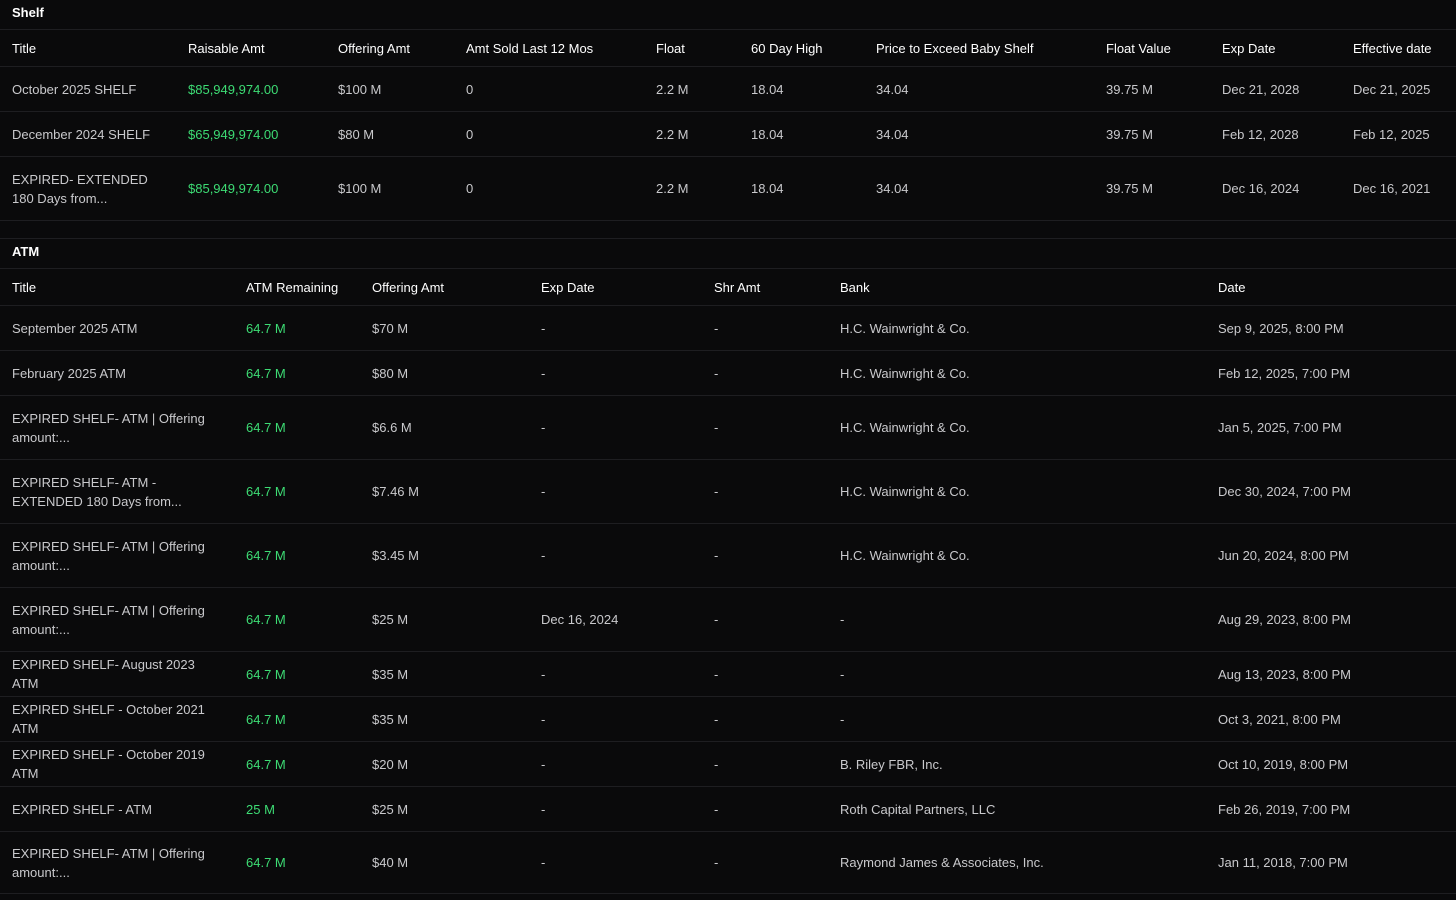 Image resolution: width=1456 pixels, height=900 pixels. What do you see at coordinates (444, 328) in the screenshot?
I see `offering-amt-cell: $70 M` at bounding box center [444, 328].